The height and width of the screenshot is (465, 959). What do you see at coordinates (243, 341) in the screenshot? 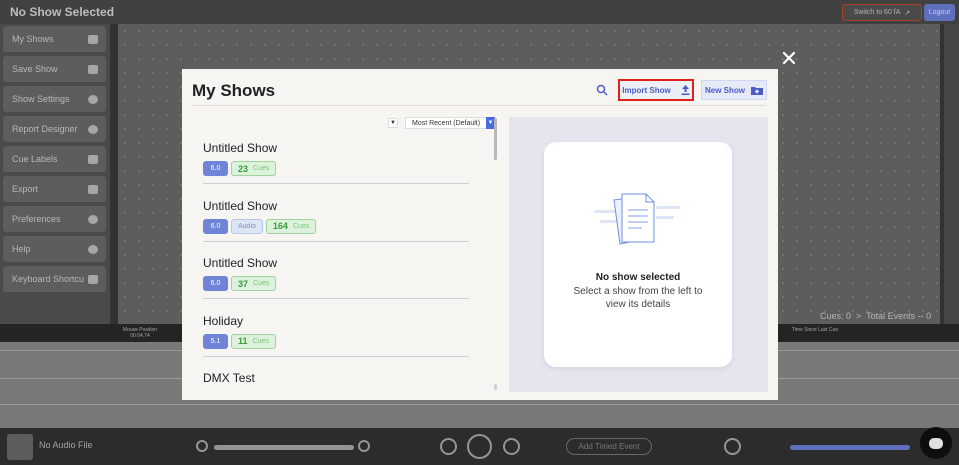
I see `cues-count: 11` at bounding box center [243, 341].